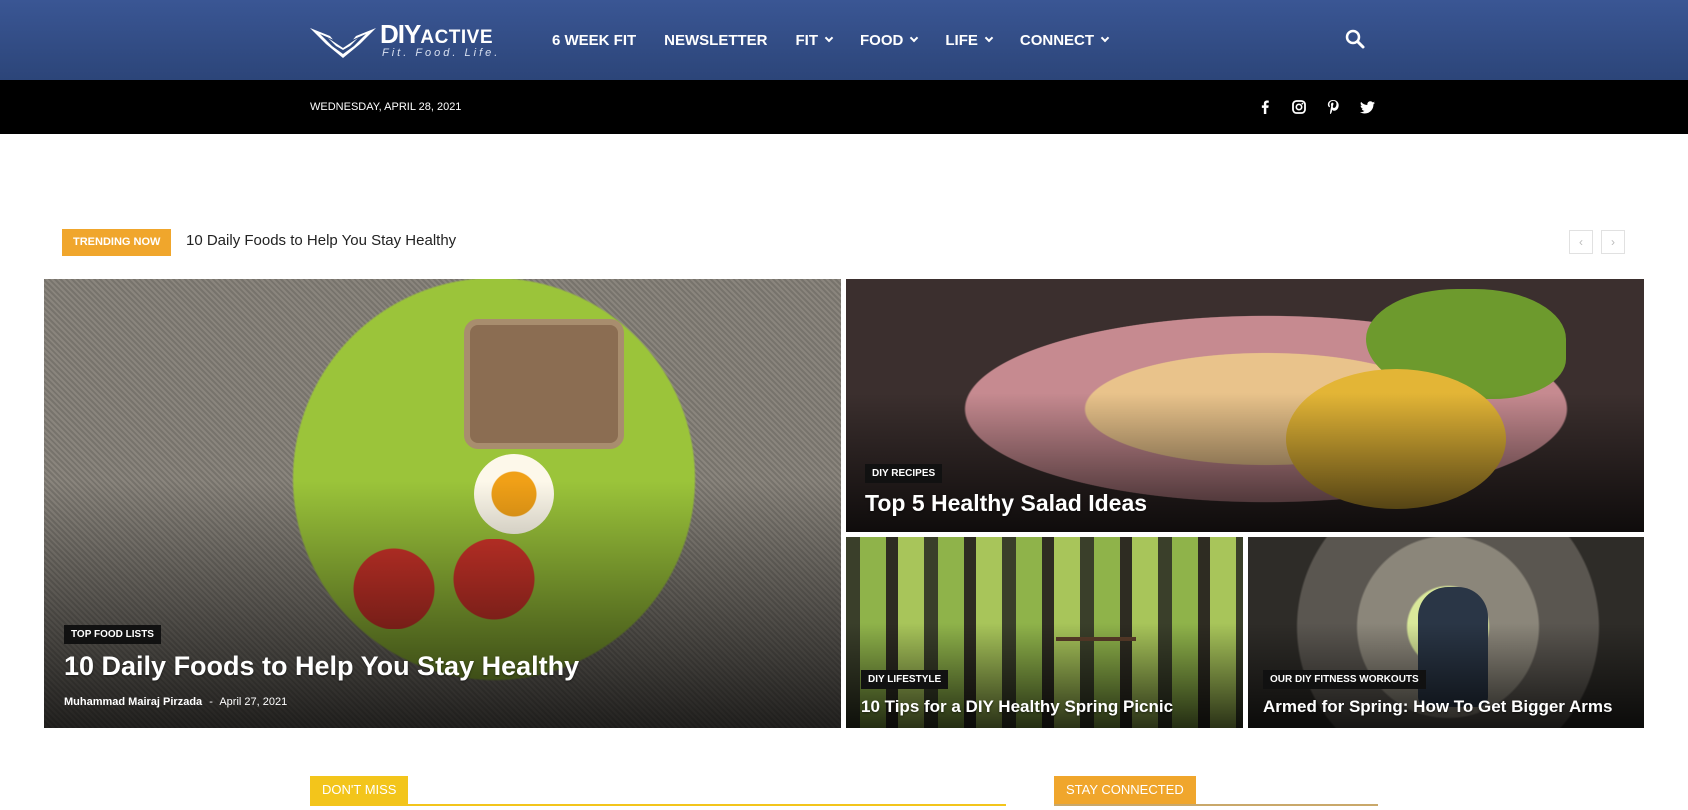  I want to click on pinterest-link, so click(1333, 107).